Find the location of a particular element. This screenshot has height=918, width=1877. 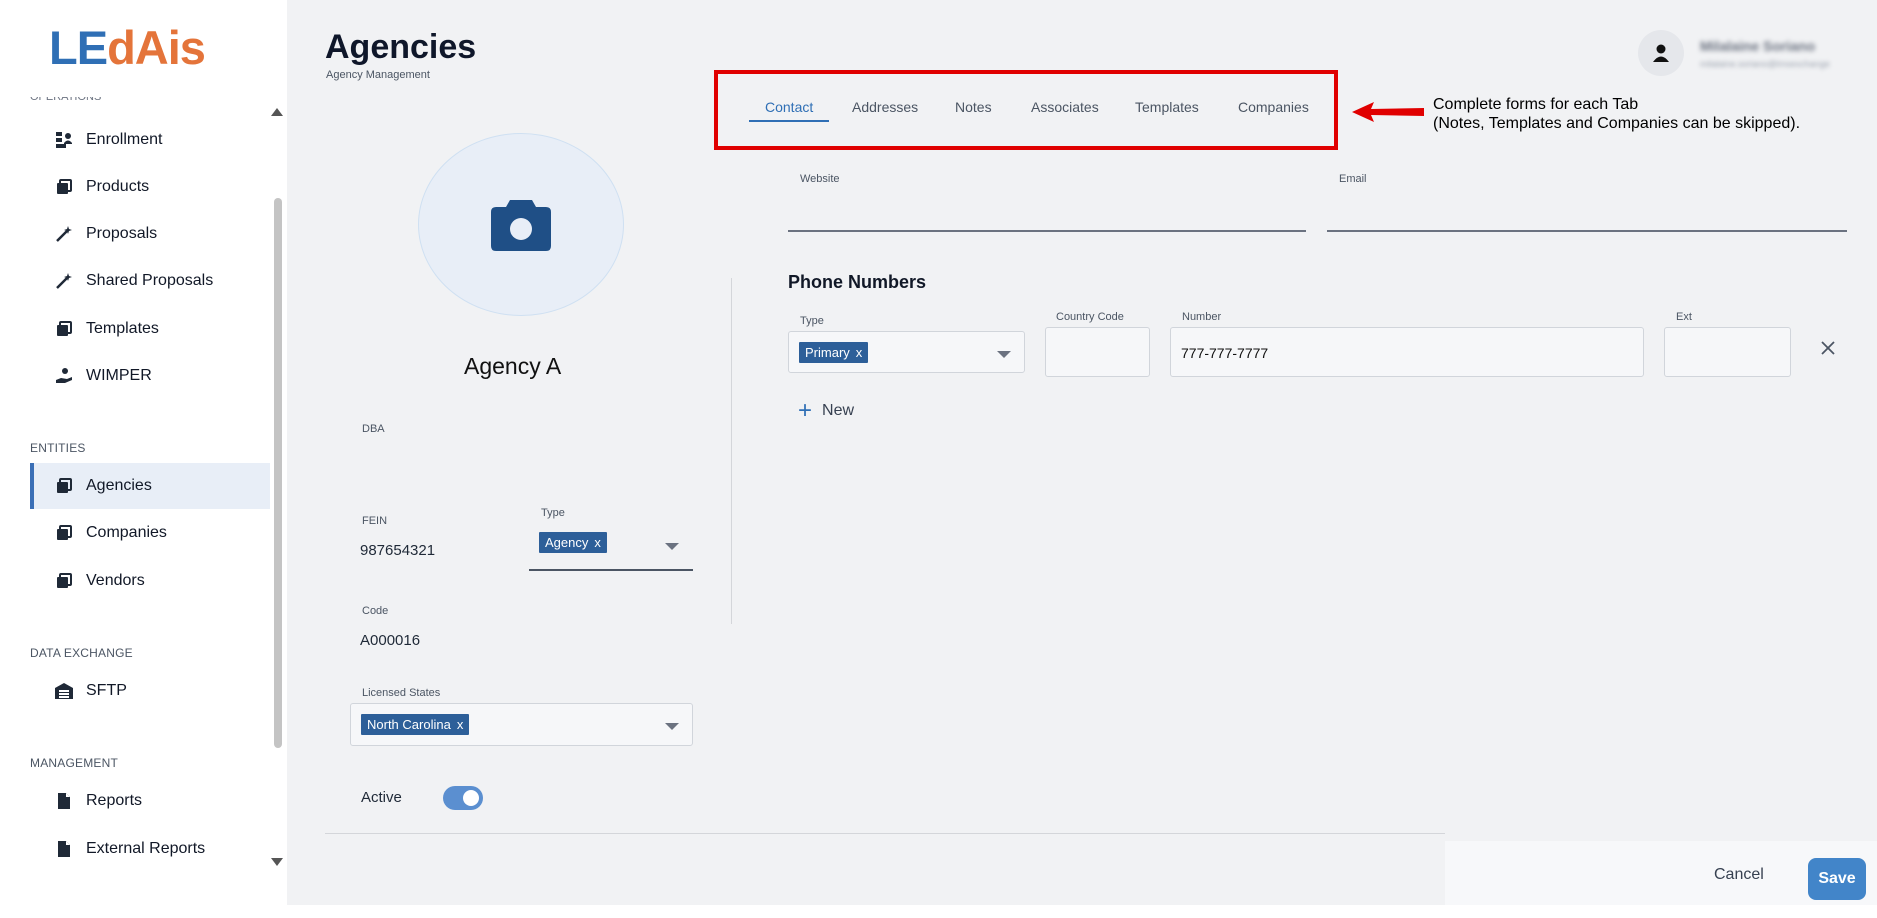

sidebar-item-proposals: Proposals is located at coordinates (150, 234).